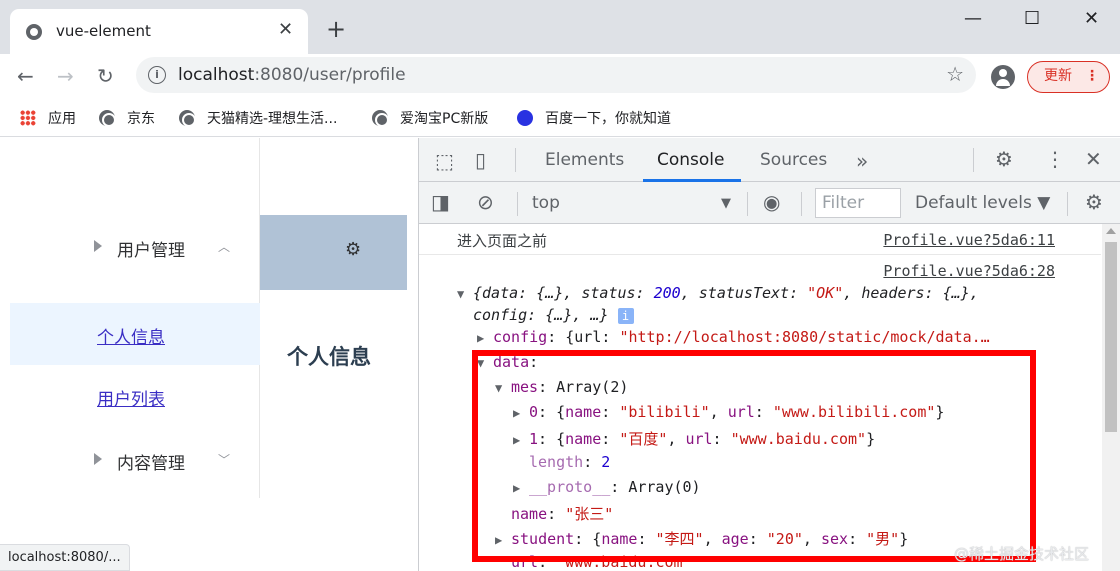 The height and width of the screenshot is (571, 1120). I want to click on site-info-icon: i, so click(157, 75).